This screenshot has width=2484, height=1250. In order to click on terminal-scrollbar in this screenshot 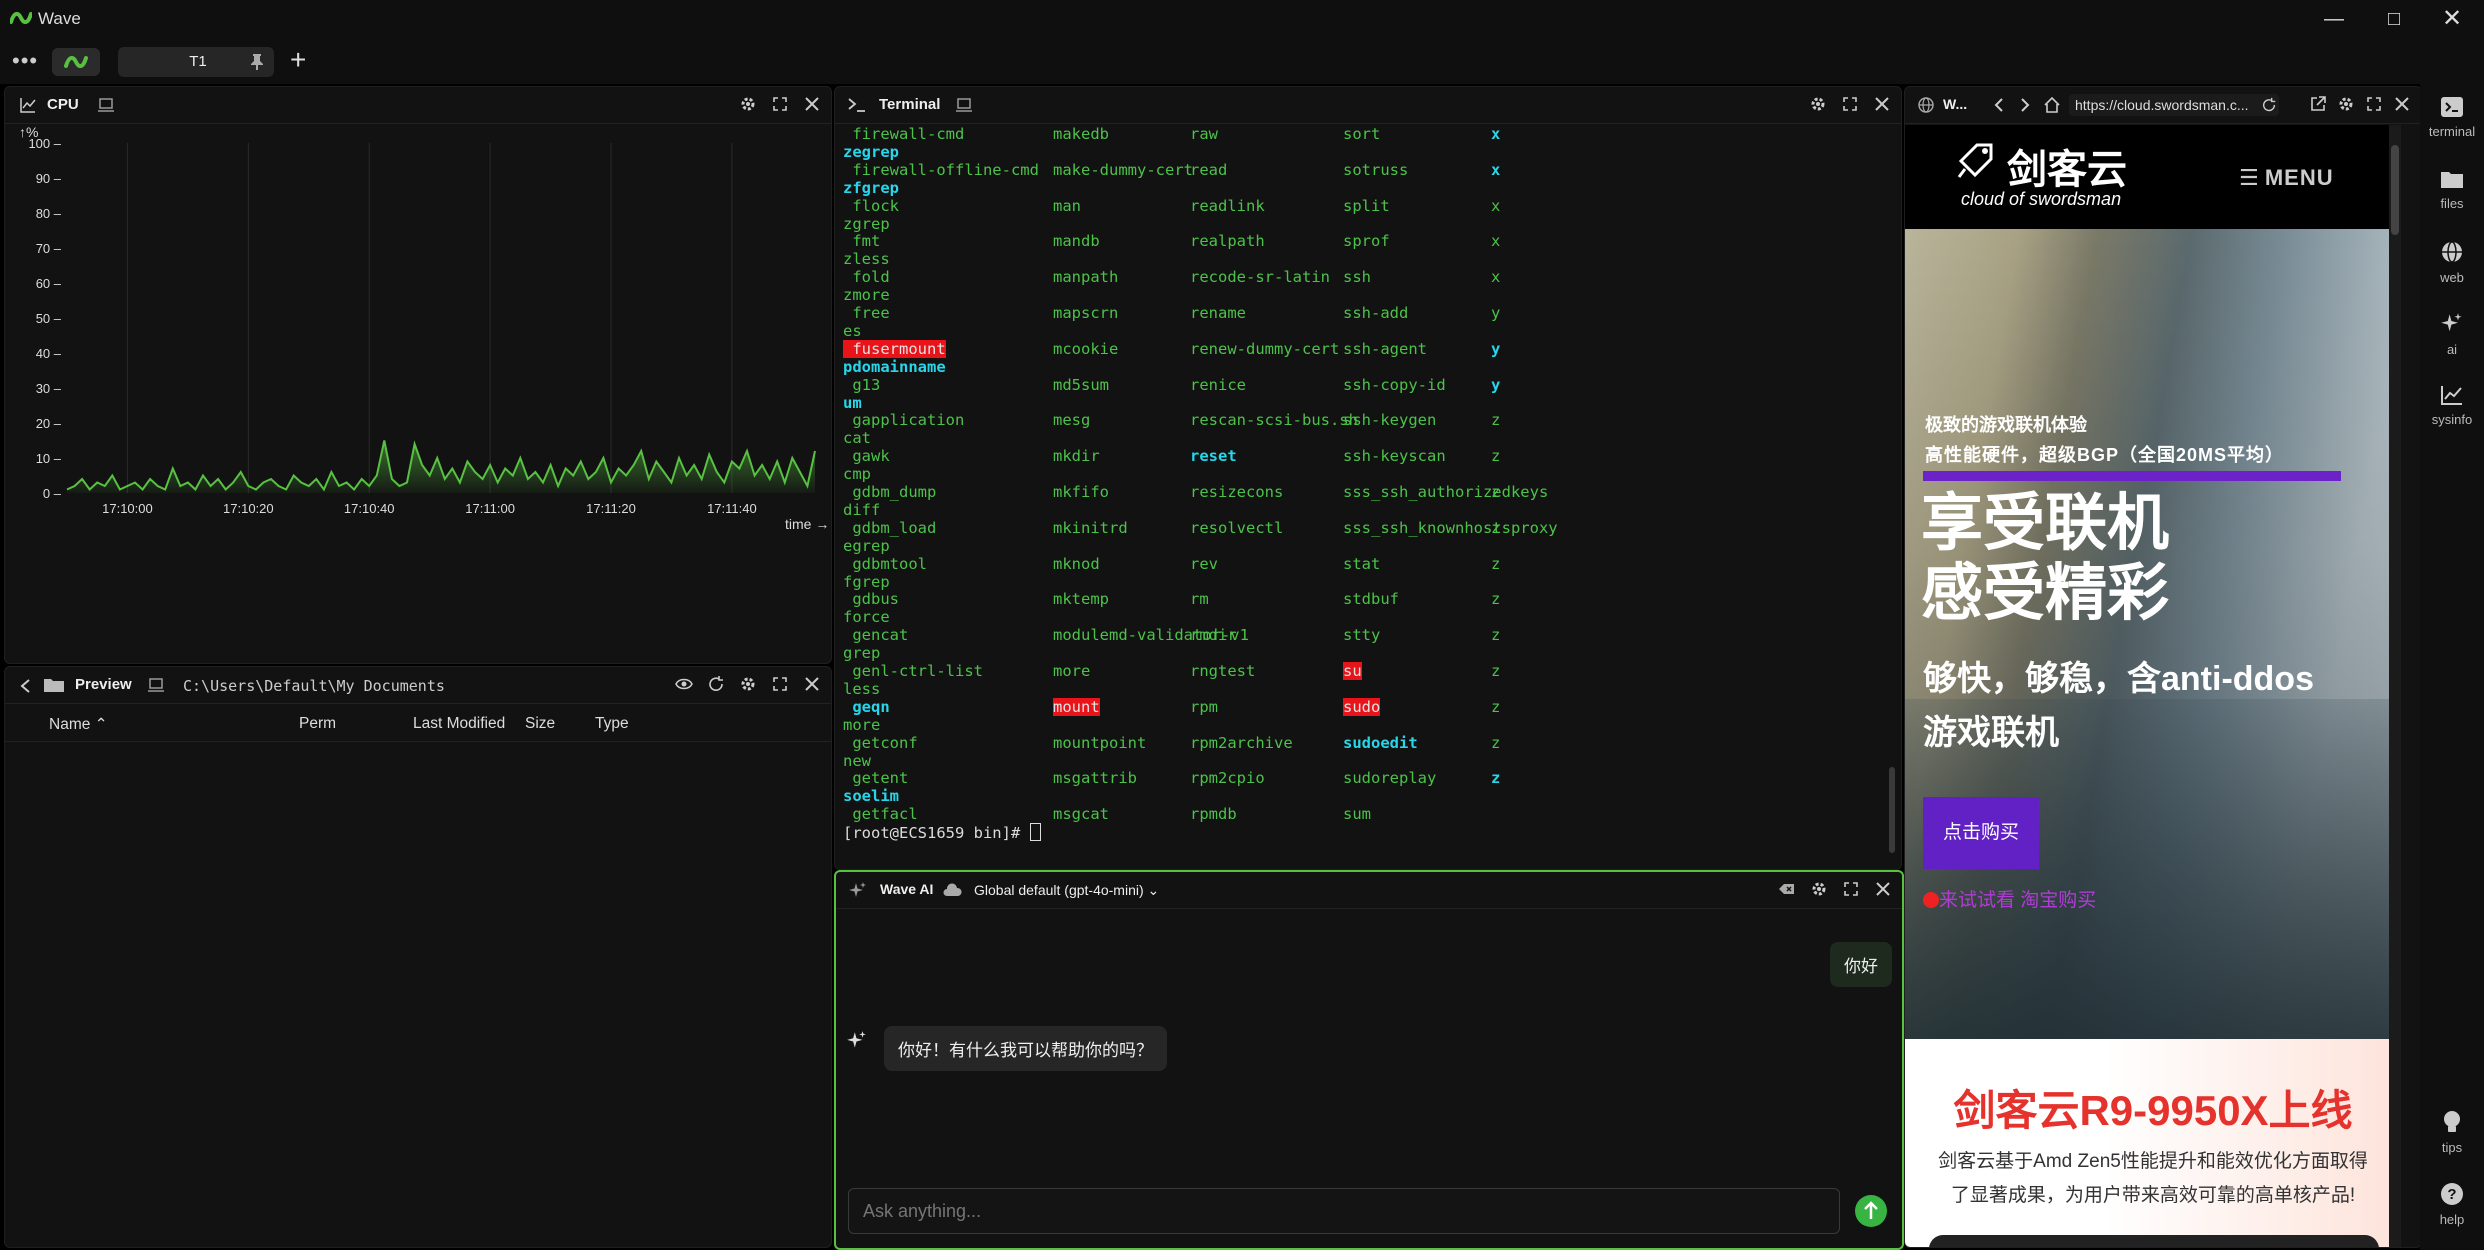, I will do `click(1892, 810)`.